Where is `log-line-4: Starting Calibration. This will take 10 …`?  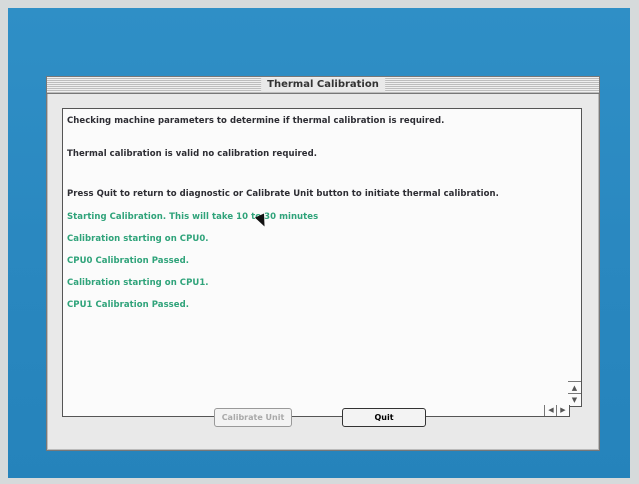
log-line-4: Starting Calibration. This will take 10 … is located at coordinates (193, 217).